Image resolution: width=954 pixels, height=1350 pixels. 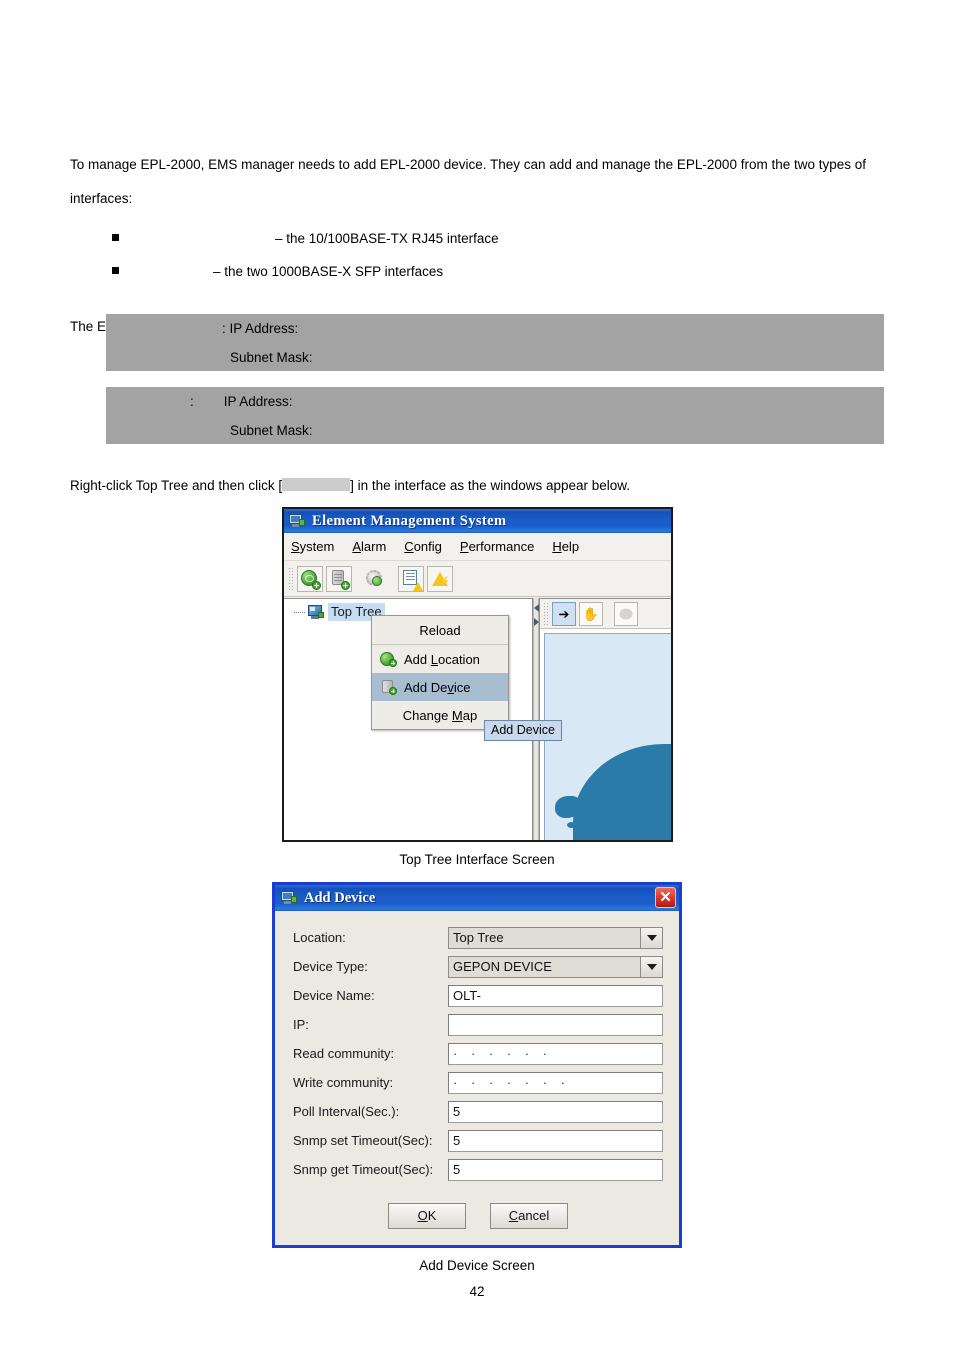 I want to click on device-plus-icon, so click(x=388, y=687).